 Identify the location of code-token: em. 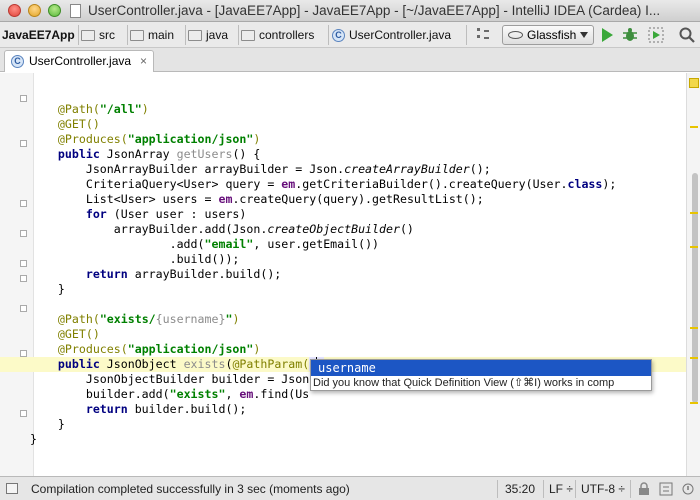
(225, 199).